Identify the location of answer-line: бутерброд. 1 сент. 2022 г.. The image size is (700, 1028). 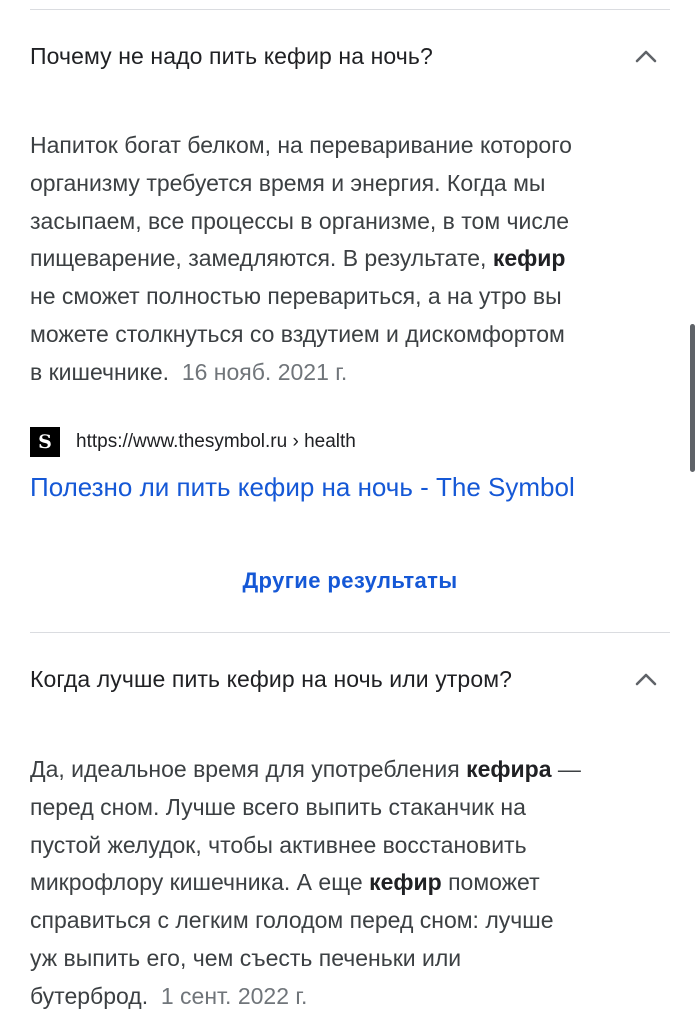
(169, 995).